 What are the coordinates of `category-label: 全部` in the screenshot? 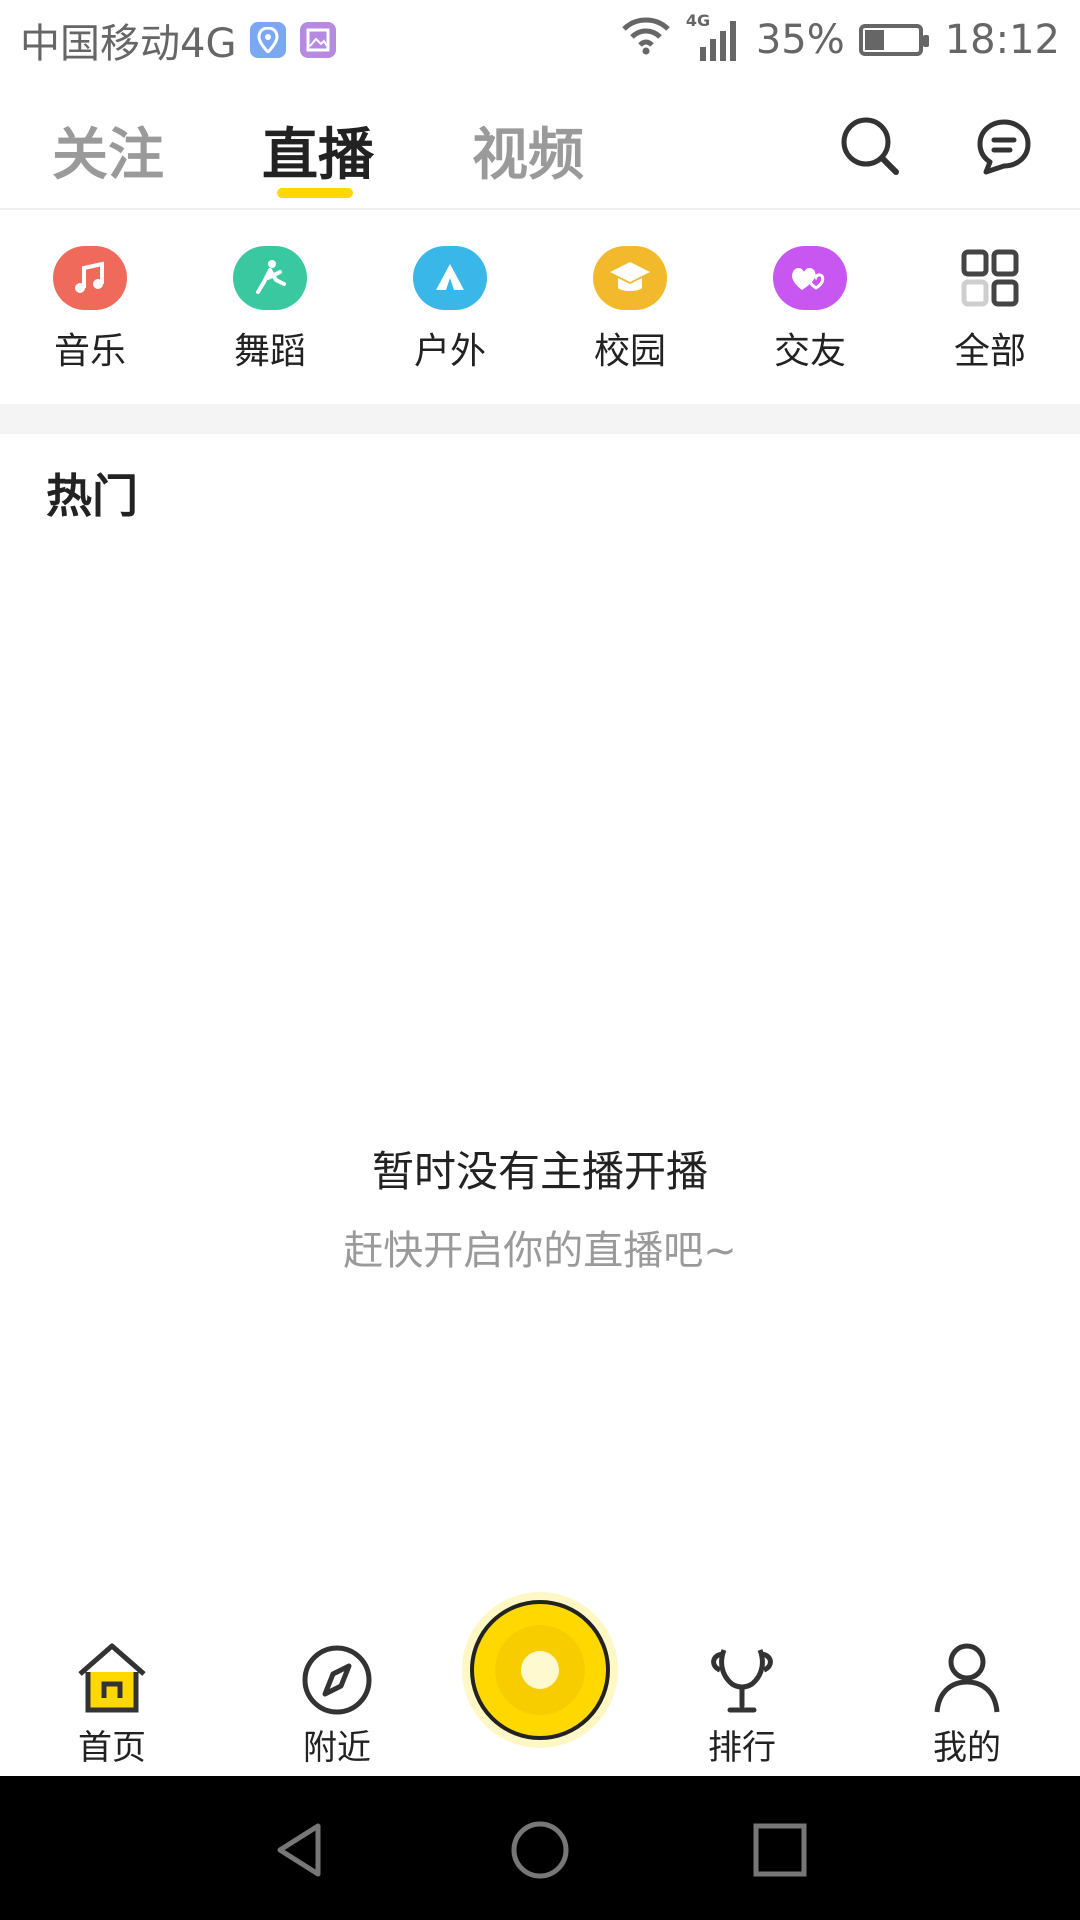 It's located at (989, 351).